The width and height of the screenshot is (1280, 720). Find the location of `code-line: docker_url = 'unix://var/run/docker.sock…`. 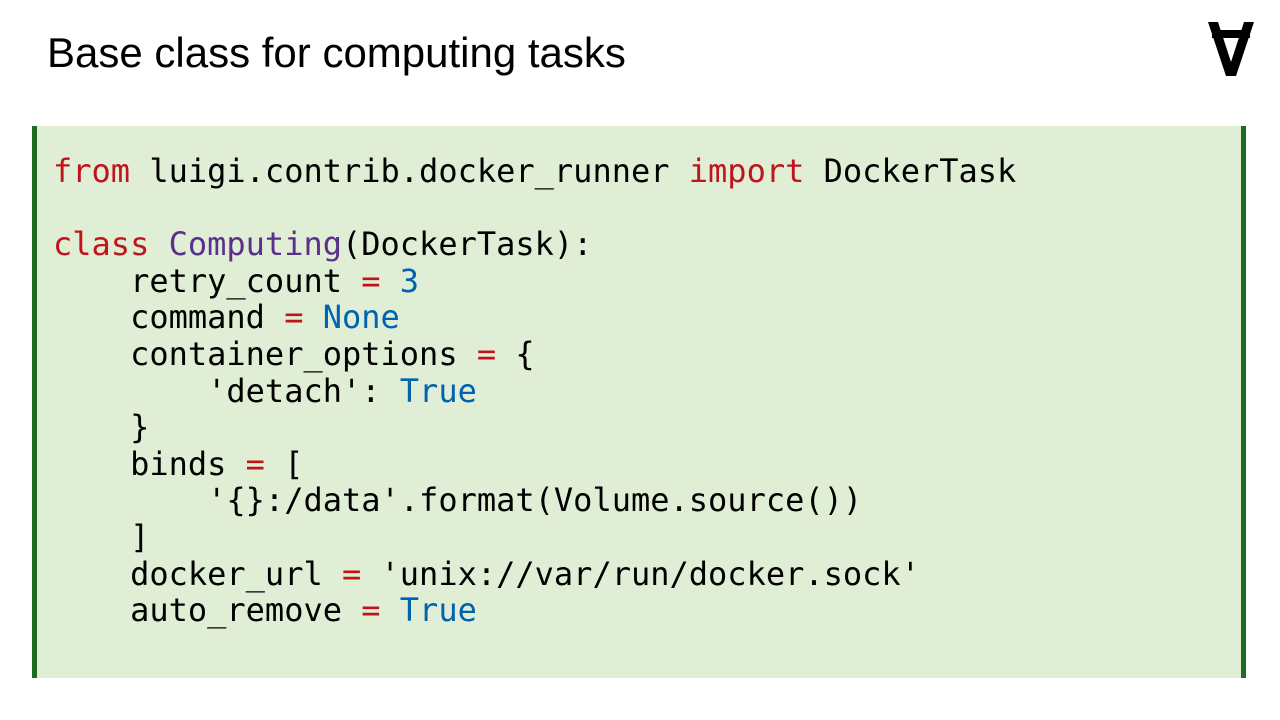

code-line: docker_url = 'unix://var/run/docker.sock… is located at coordinates (534, 573).